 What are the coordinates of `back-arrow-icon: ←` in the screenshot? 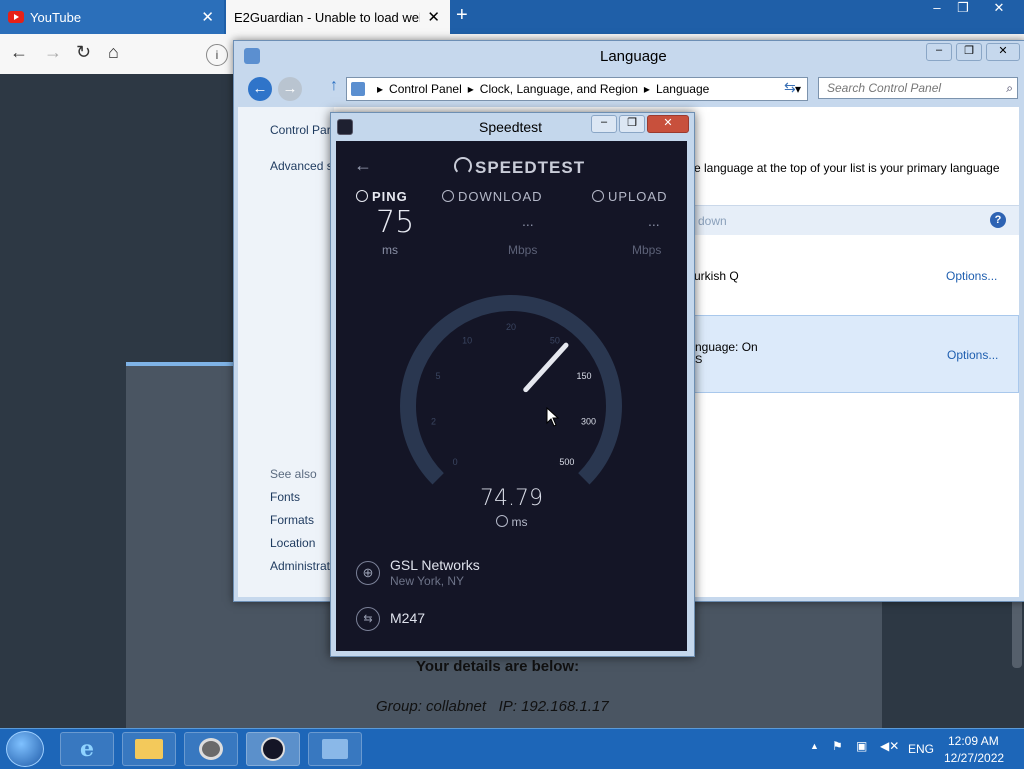 It's located at (363, 165).